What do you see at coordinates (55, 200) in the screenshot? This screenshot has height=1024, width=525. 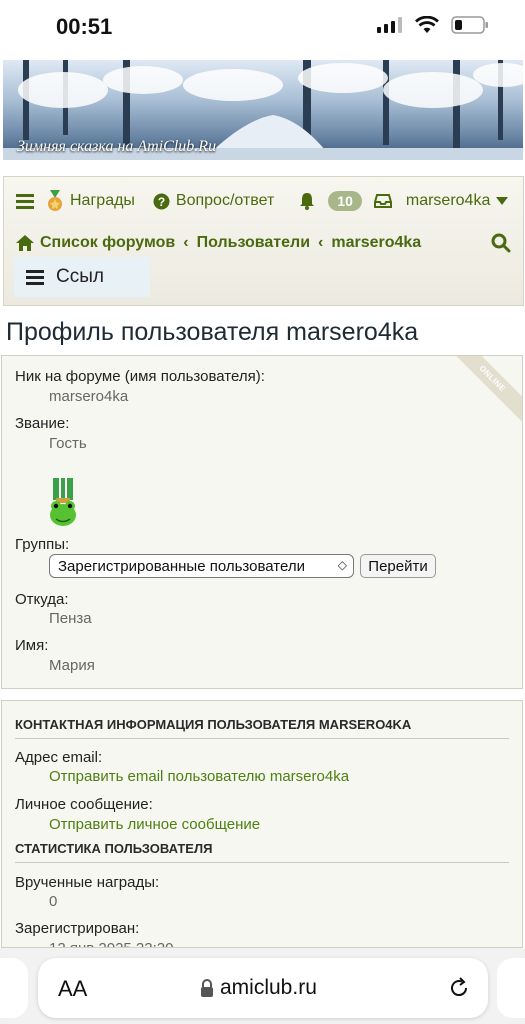 I see `award-medal-icon` at bounding box center [55, 200].